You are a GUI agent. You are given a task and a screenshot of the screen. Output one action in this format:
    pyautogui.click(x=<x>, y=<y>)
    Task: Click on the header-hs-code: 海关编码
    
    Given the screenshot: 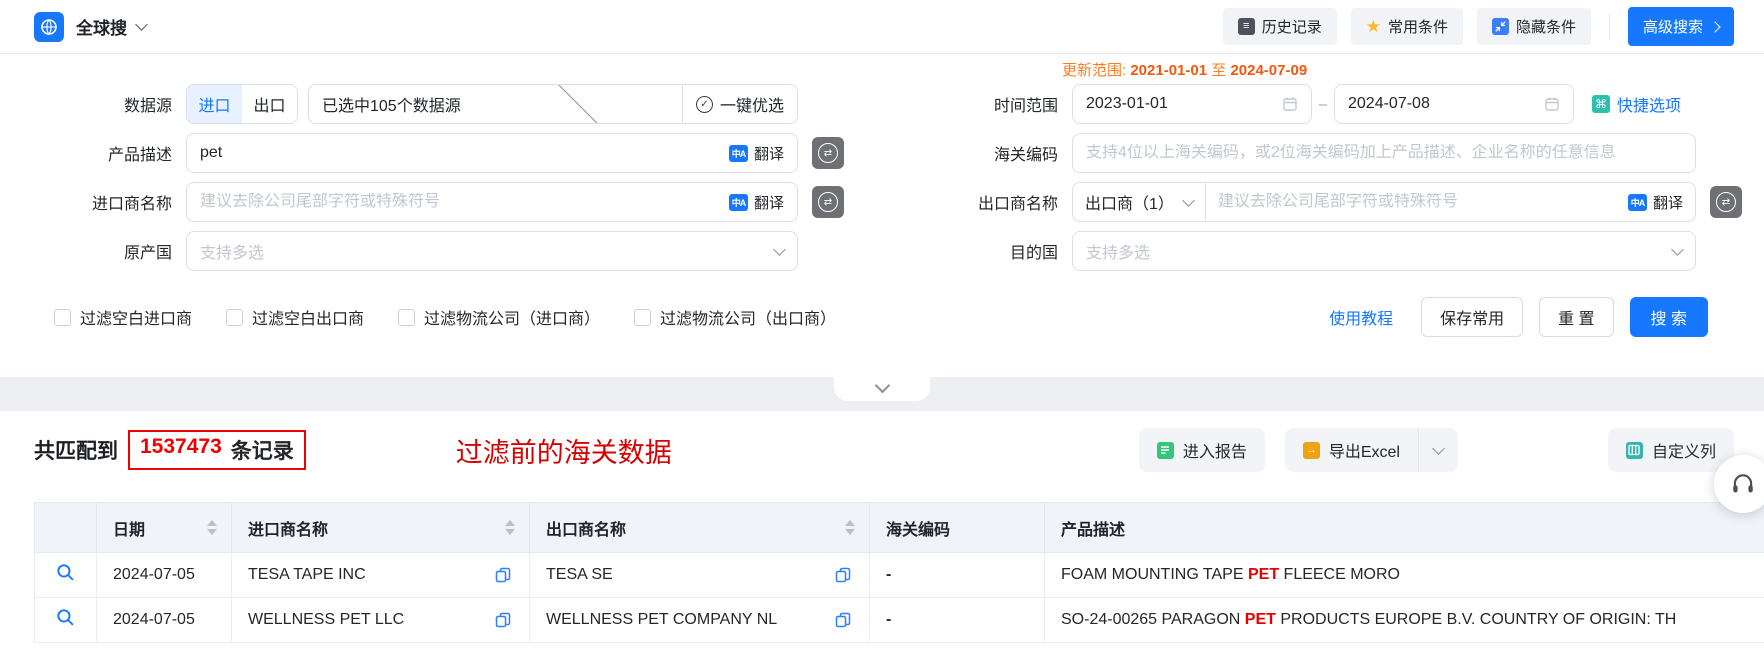 What is the action you would take?
    pyautogui.click(x=957, y=527)
    